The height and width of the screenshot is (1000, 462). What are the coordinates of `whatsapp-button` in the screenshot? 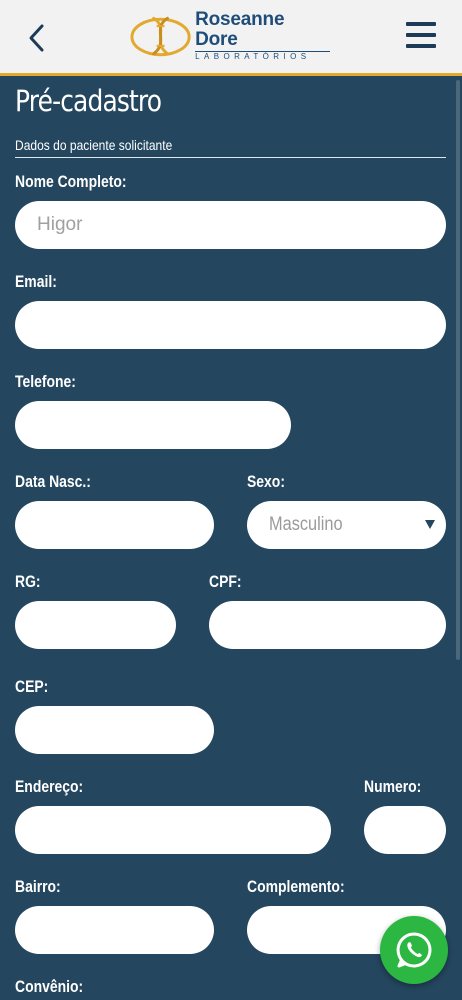 It's located at (414, 950).